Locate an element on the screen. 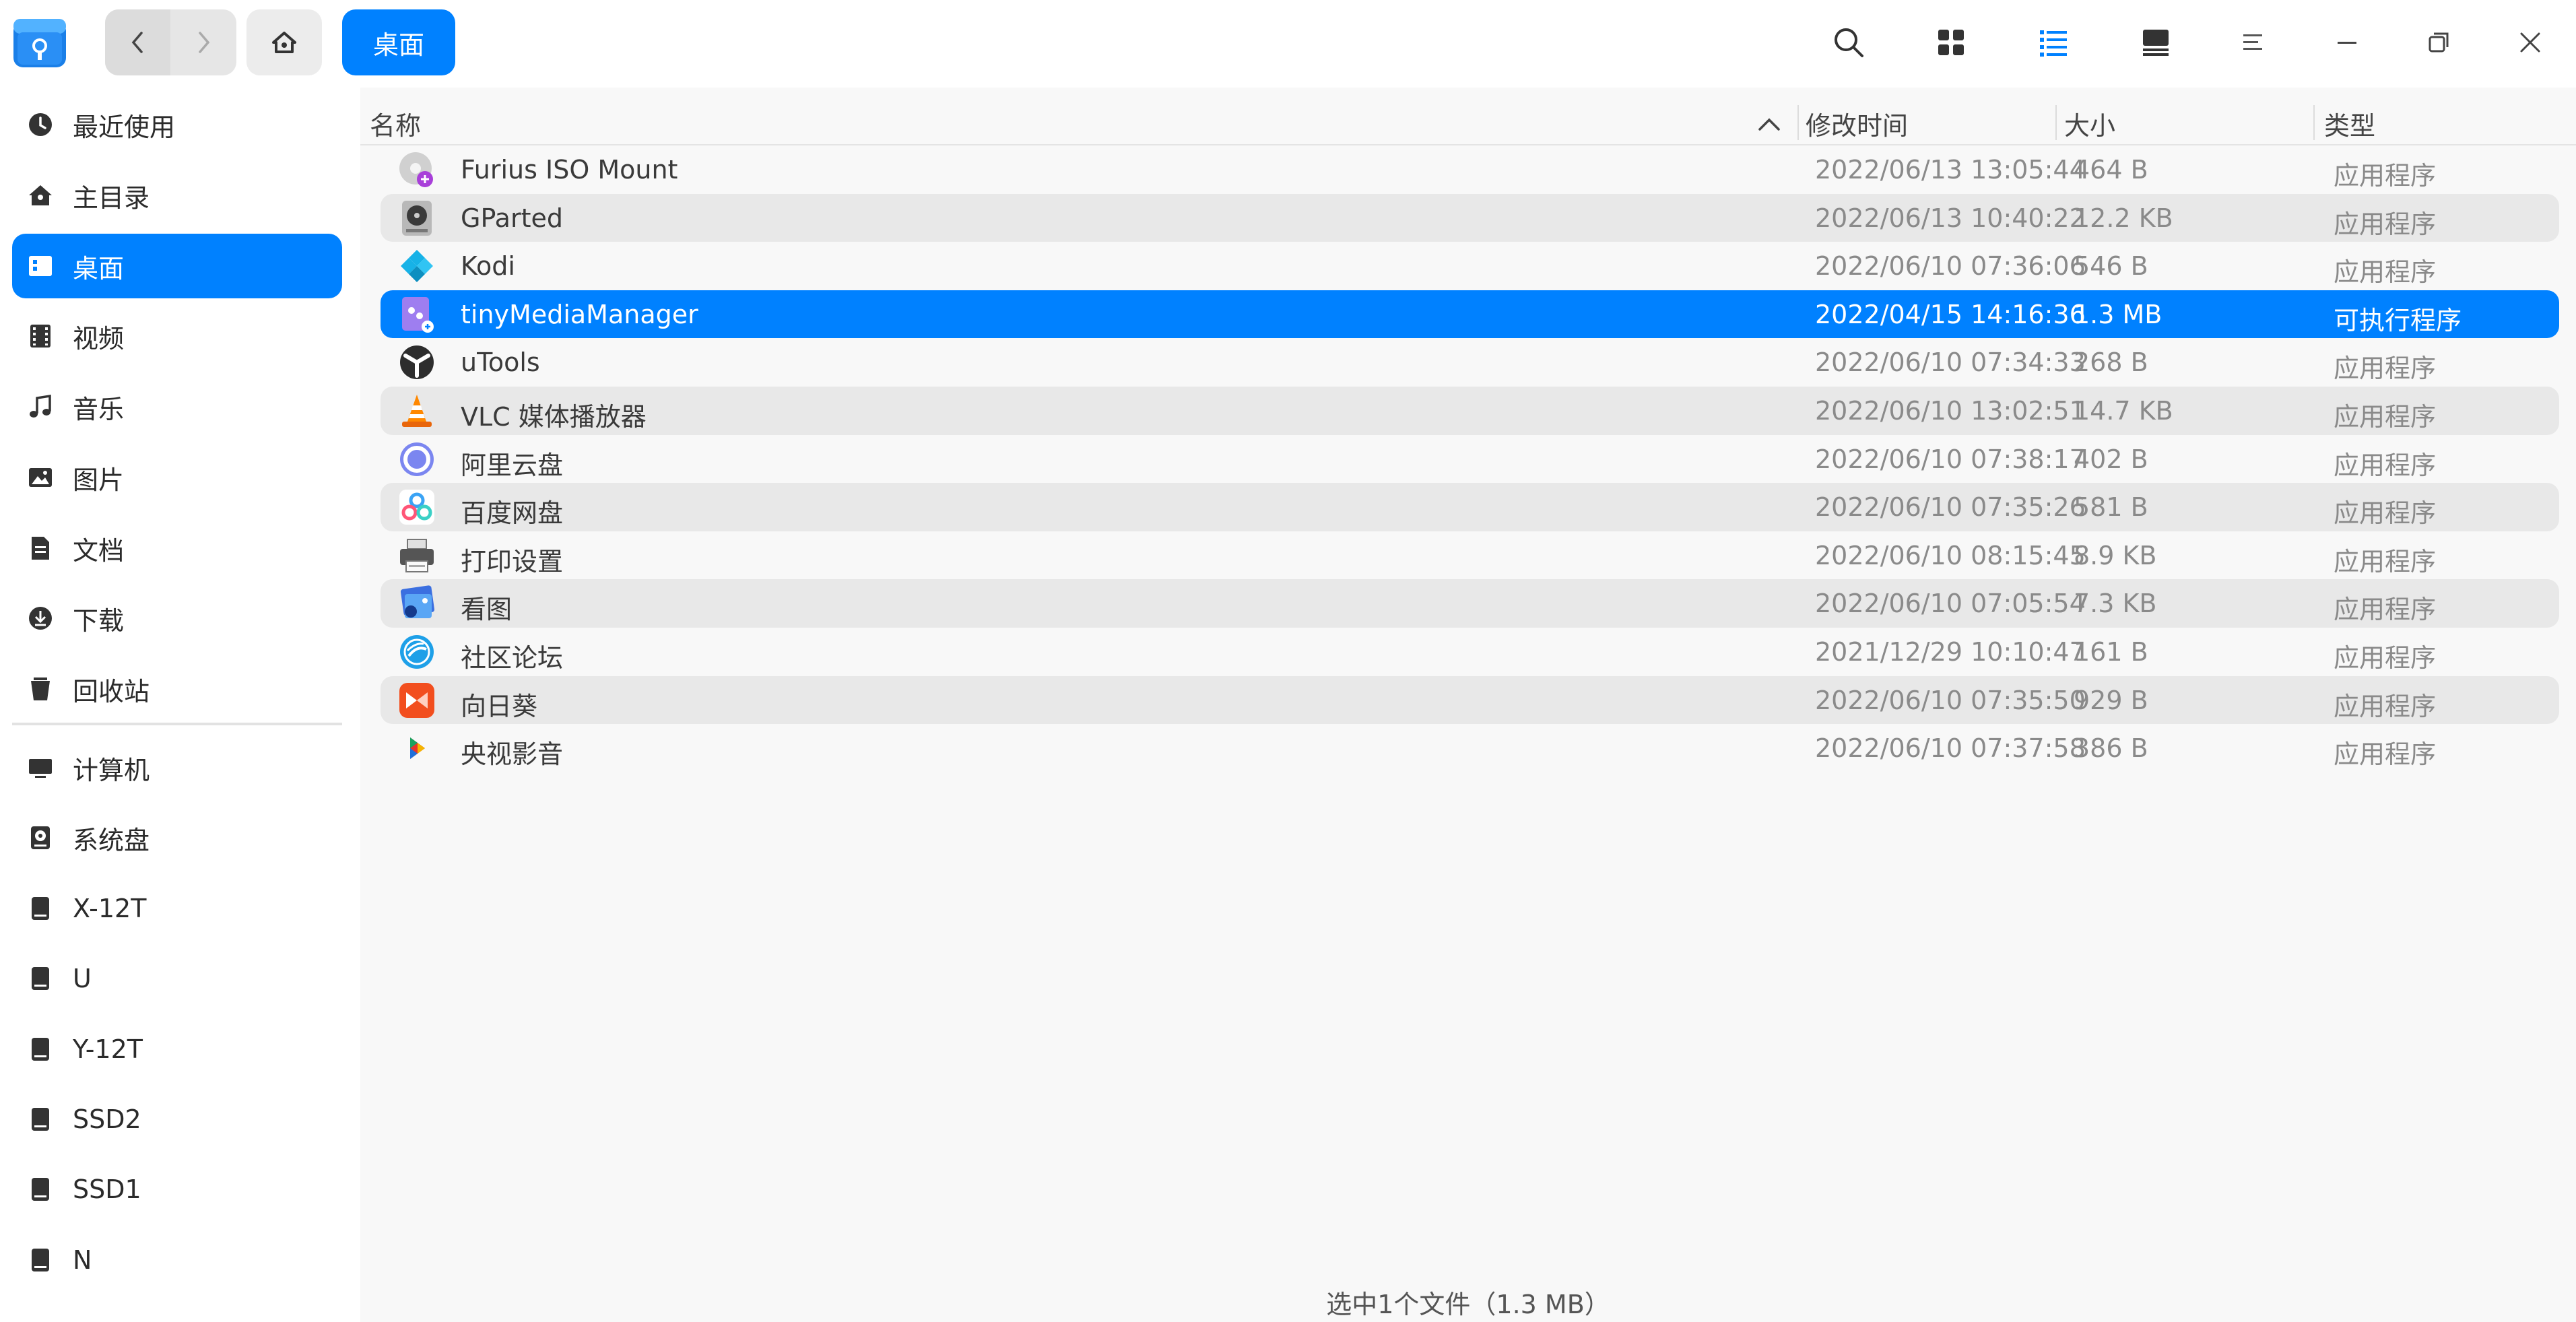 This screenshot has height=1322, width=2576. file-row: 打印设置 2022/06/10 08:15:45 8.9 KB 应用程序 is located at coordinates (1470, 555).